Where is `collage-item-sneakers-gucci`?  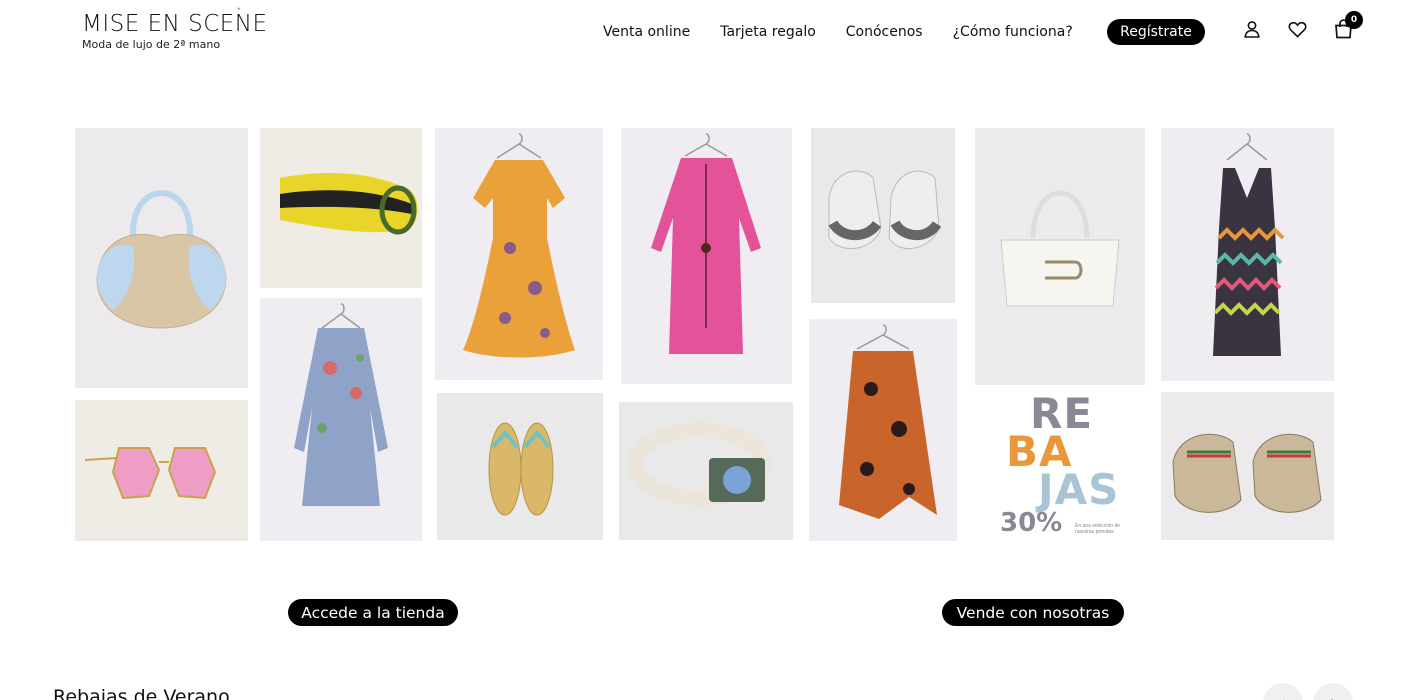 collage-item-sneakers-gucci is located at coordinates (1247, 466).